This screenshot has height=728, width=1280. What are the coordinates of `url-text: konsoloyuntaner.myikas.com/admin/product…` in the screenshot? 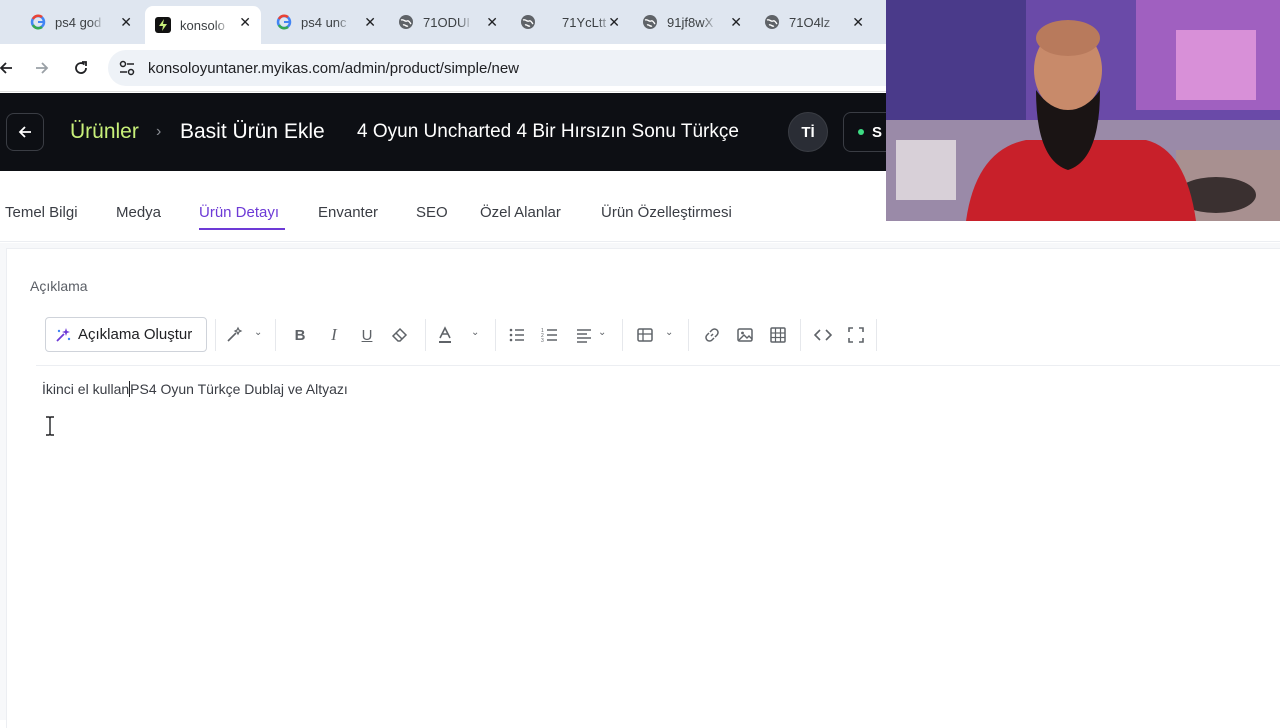 It's located at (334, 68).